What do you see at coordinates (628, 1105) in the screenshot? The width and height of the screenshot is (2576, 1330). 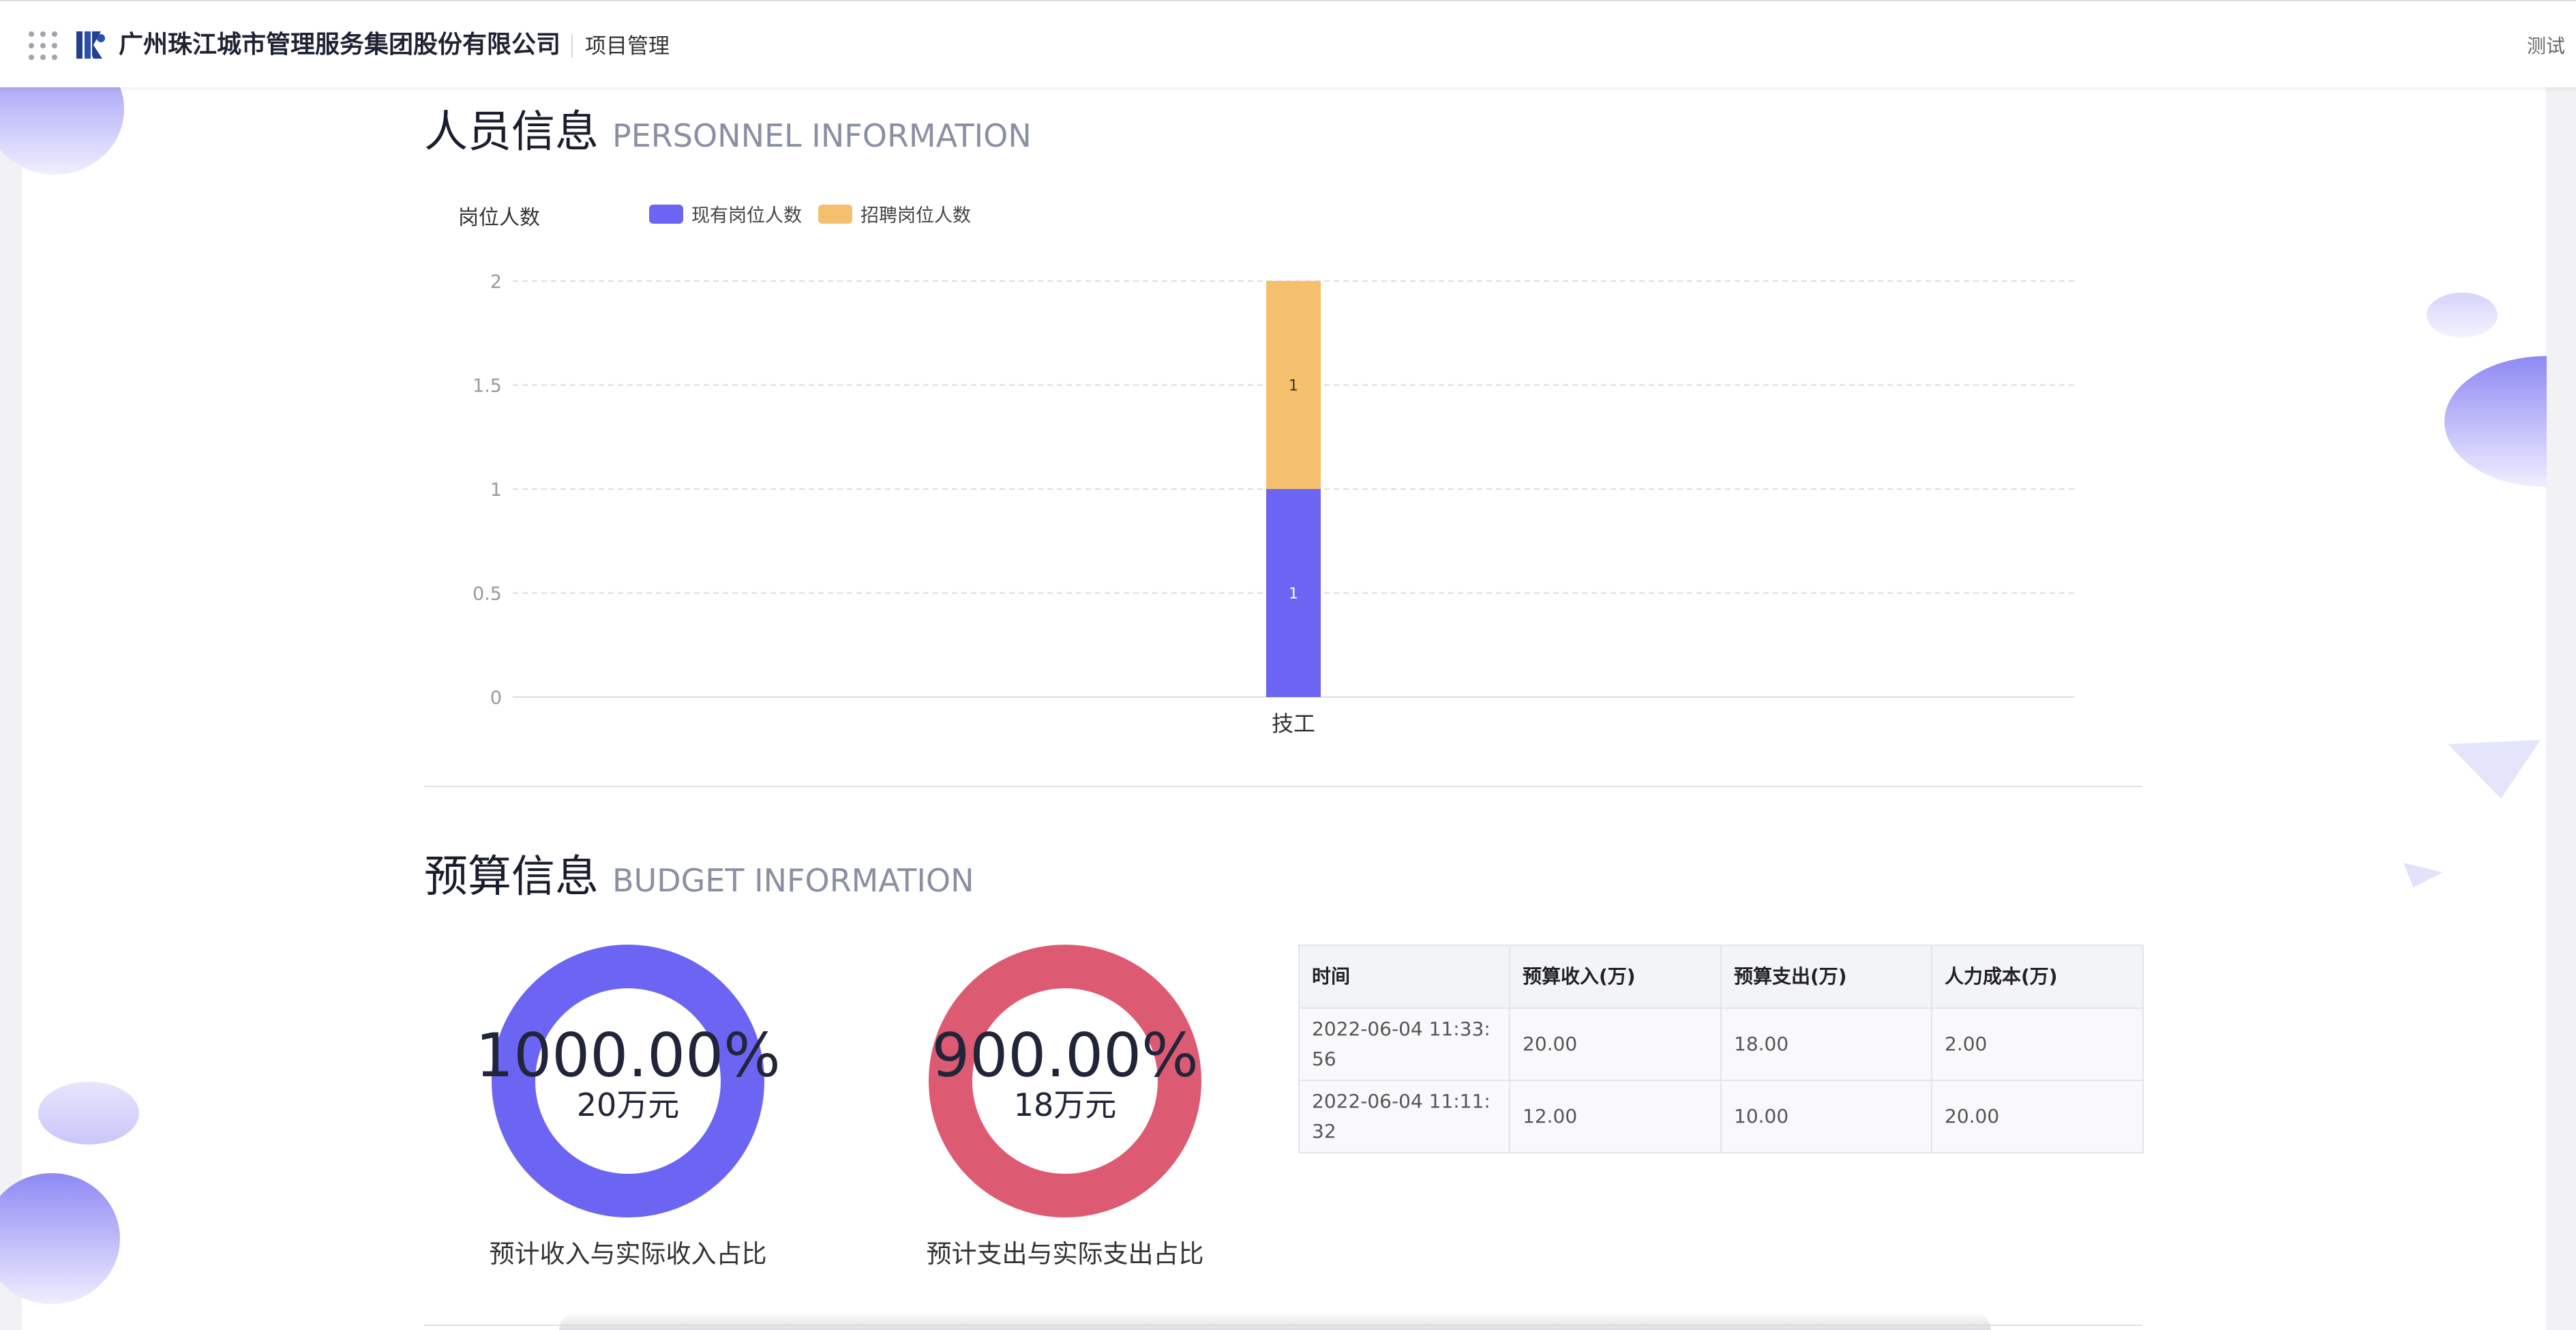 I see `income-amount: 20万元` at bounding box center [628, 1105].